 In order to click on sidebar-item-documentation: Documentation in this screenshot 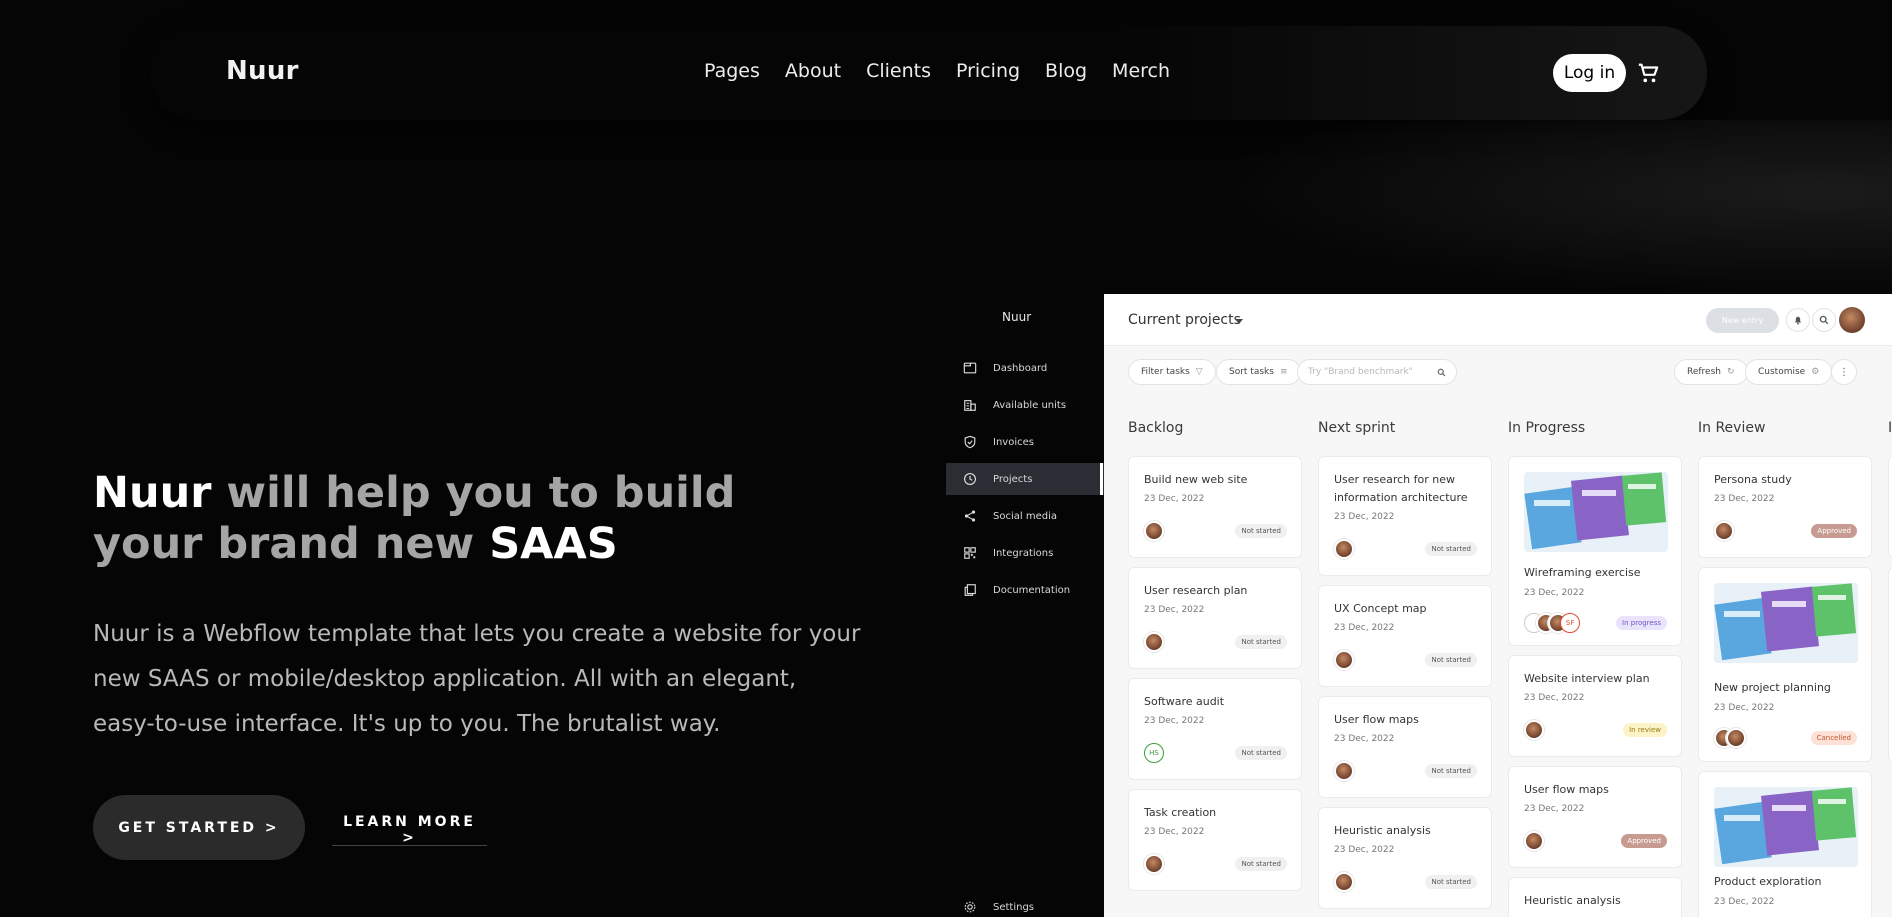, I will do `click(1025, 590)`.